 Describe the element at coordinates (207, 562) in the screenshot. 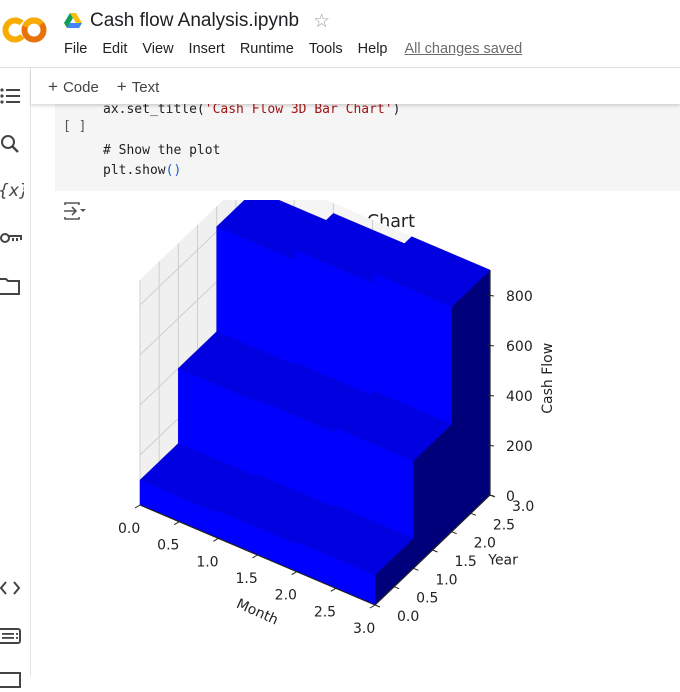

I see `x-tick-label: 1.0` at that location.